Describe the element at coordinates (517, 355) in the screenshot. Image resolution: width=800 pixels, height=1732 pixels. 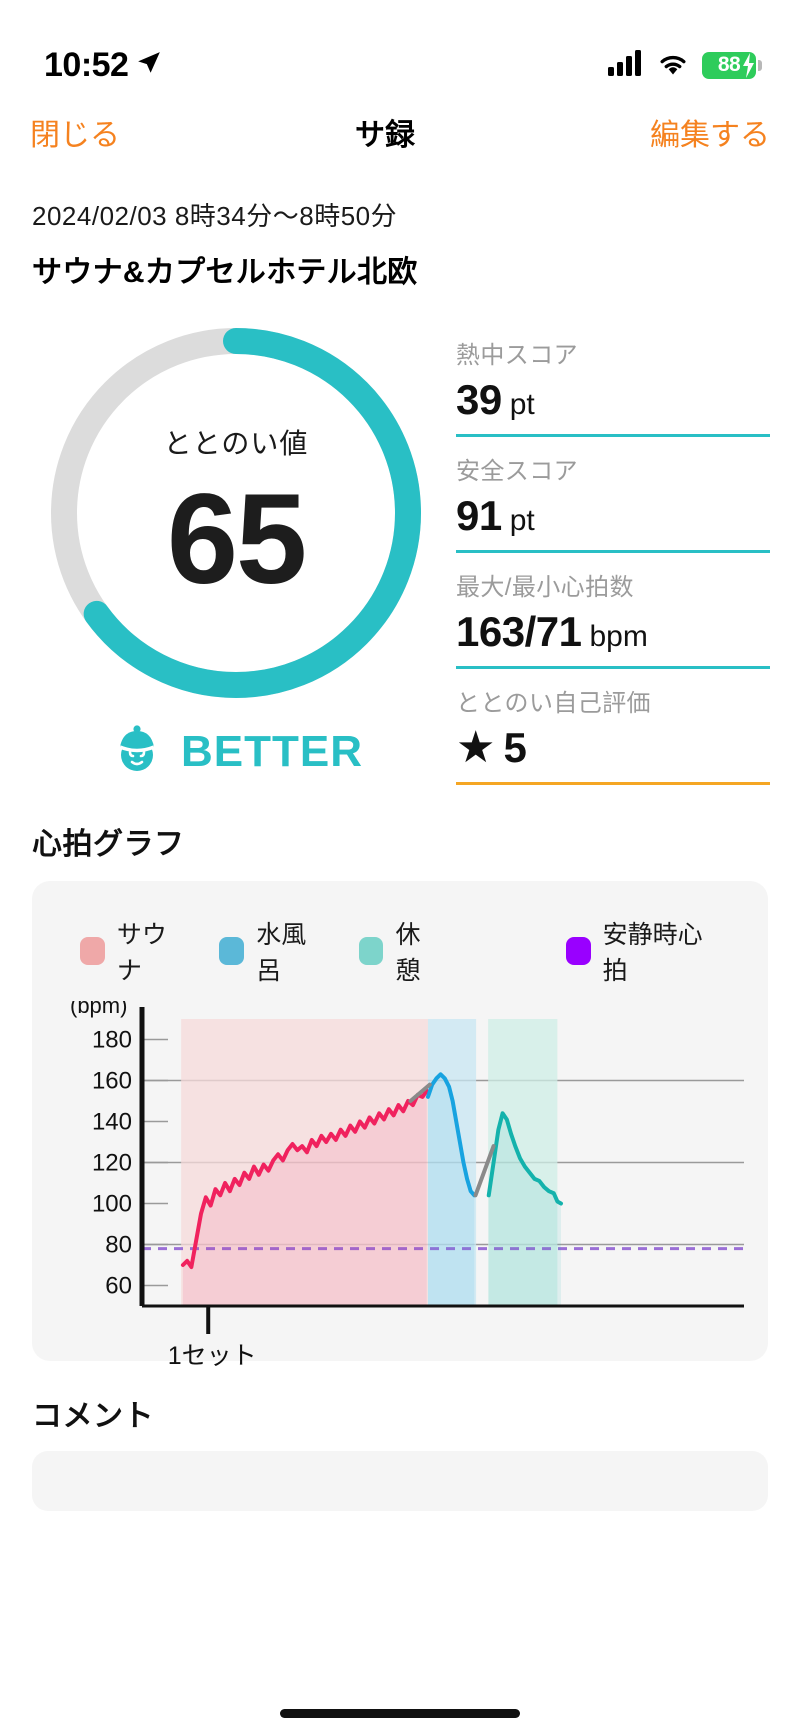
I see `stat-label: 熱中スコア` at that location.